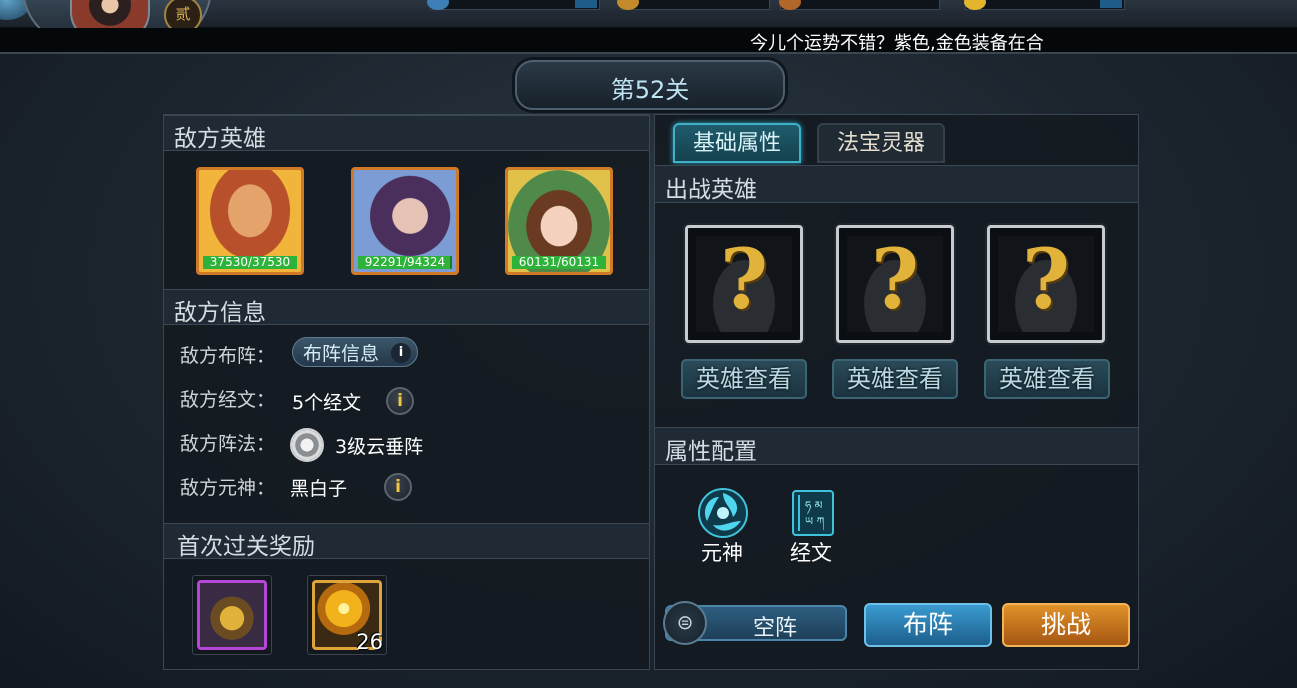  What do you see at coordinates (398, 487) in the screenshot?
I see `spirit-info-icon: i` at bounding box center [398, 487].